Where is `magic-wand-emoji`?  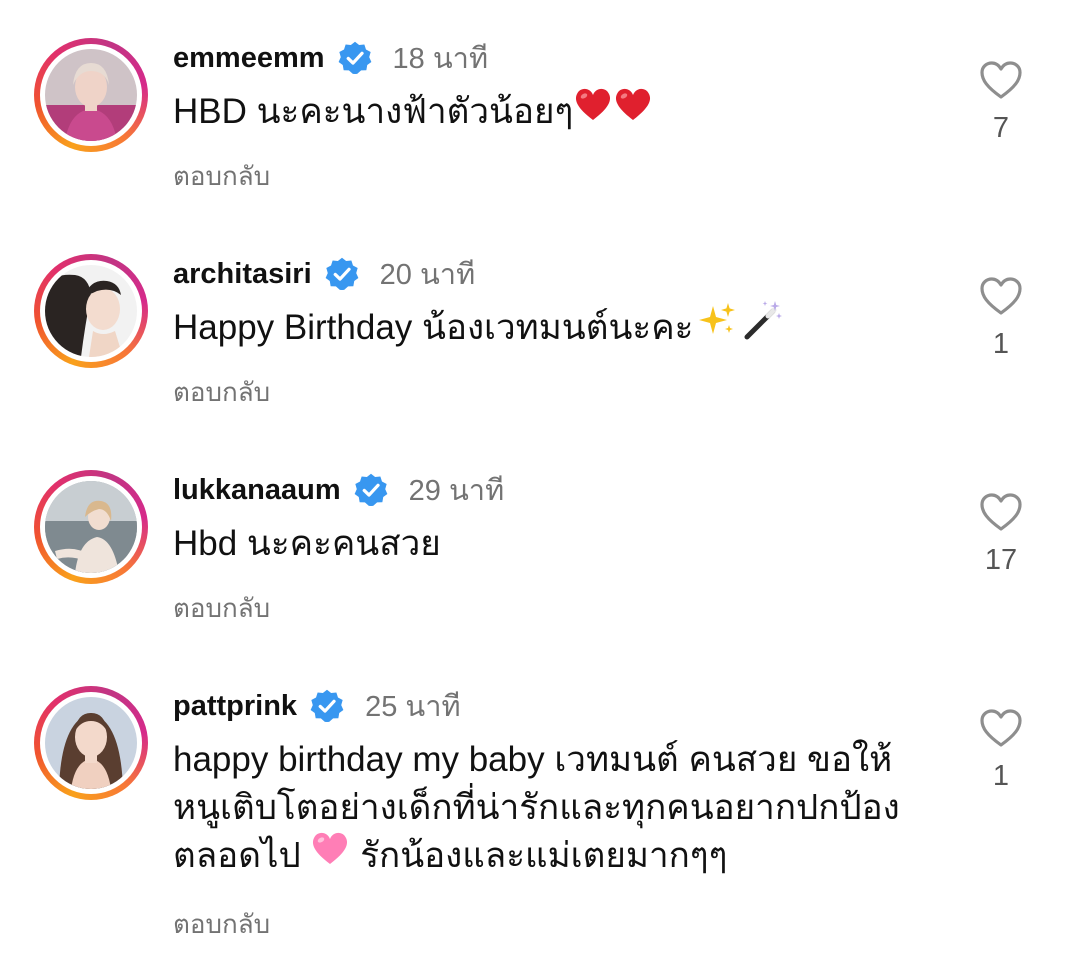 magic-wand-emoji is located at coordinates (762, 326).